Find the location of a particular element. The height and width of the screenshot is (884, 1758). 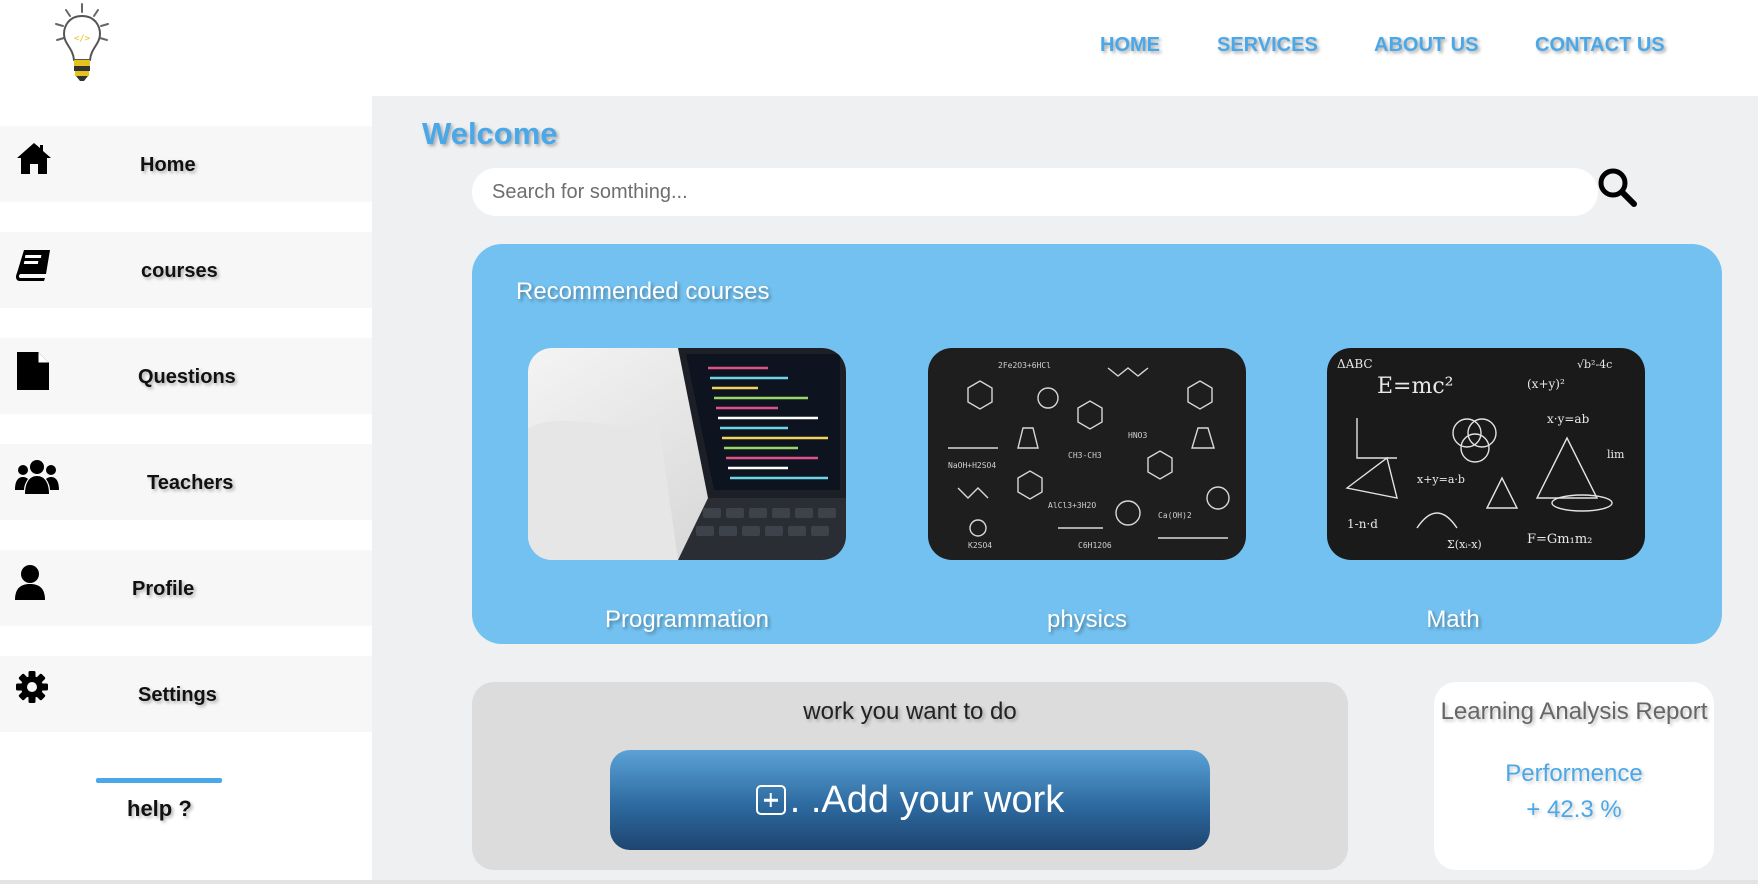

add-work-button: . .Add your work is located at coordinates (910, 800).